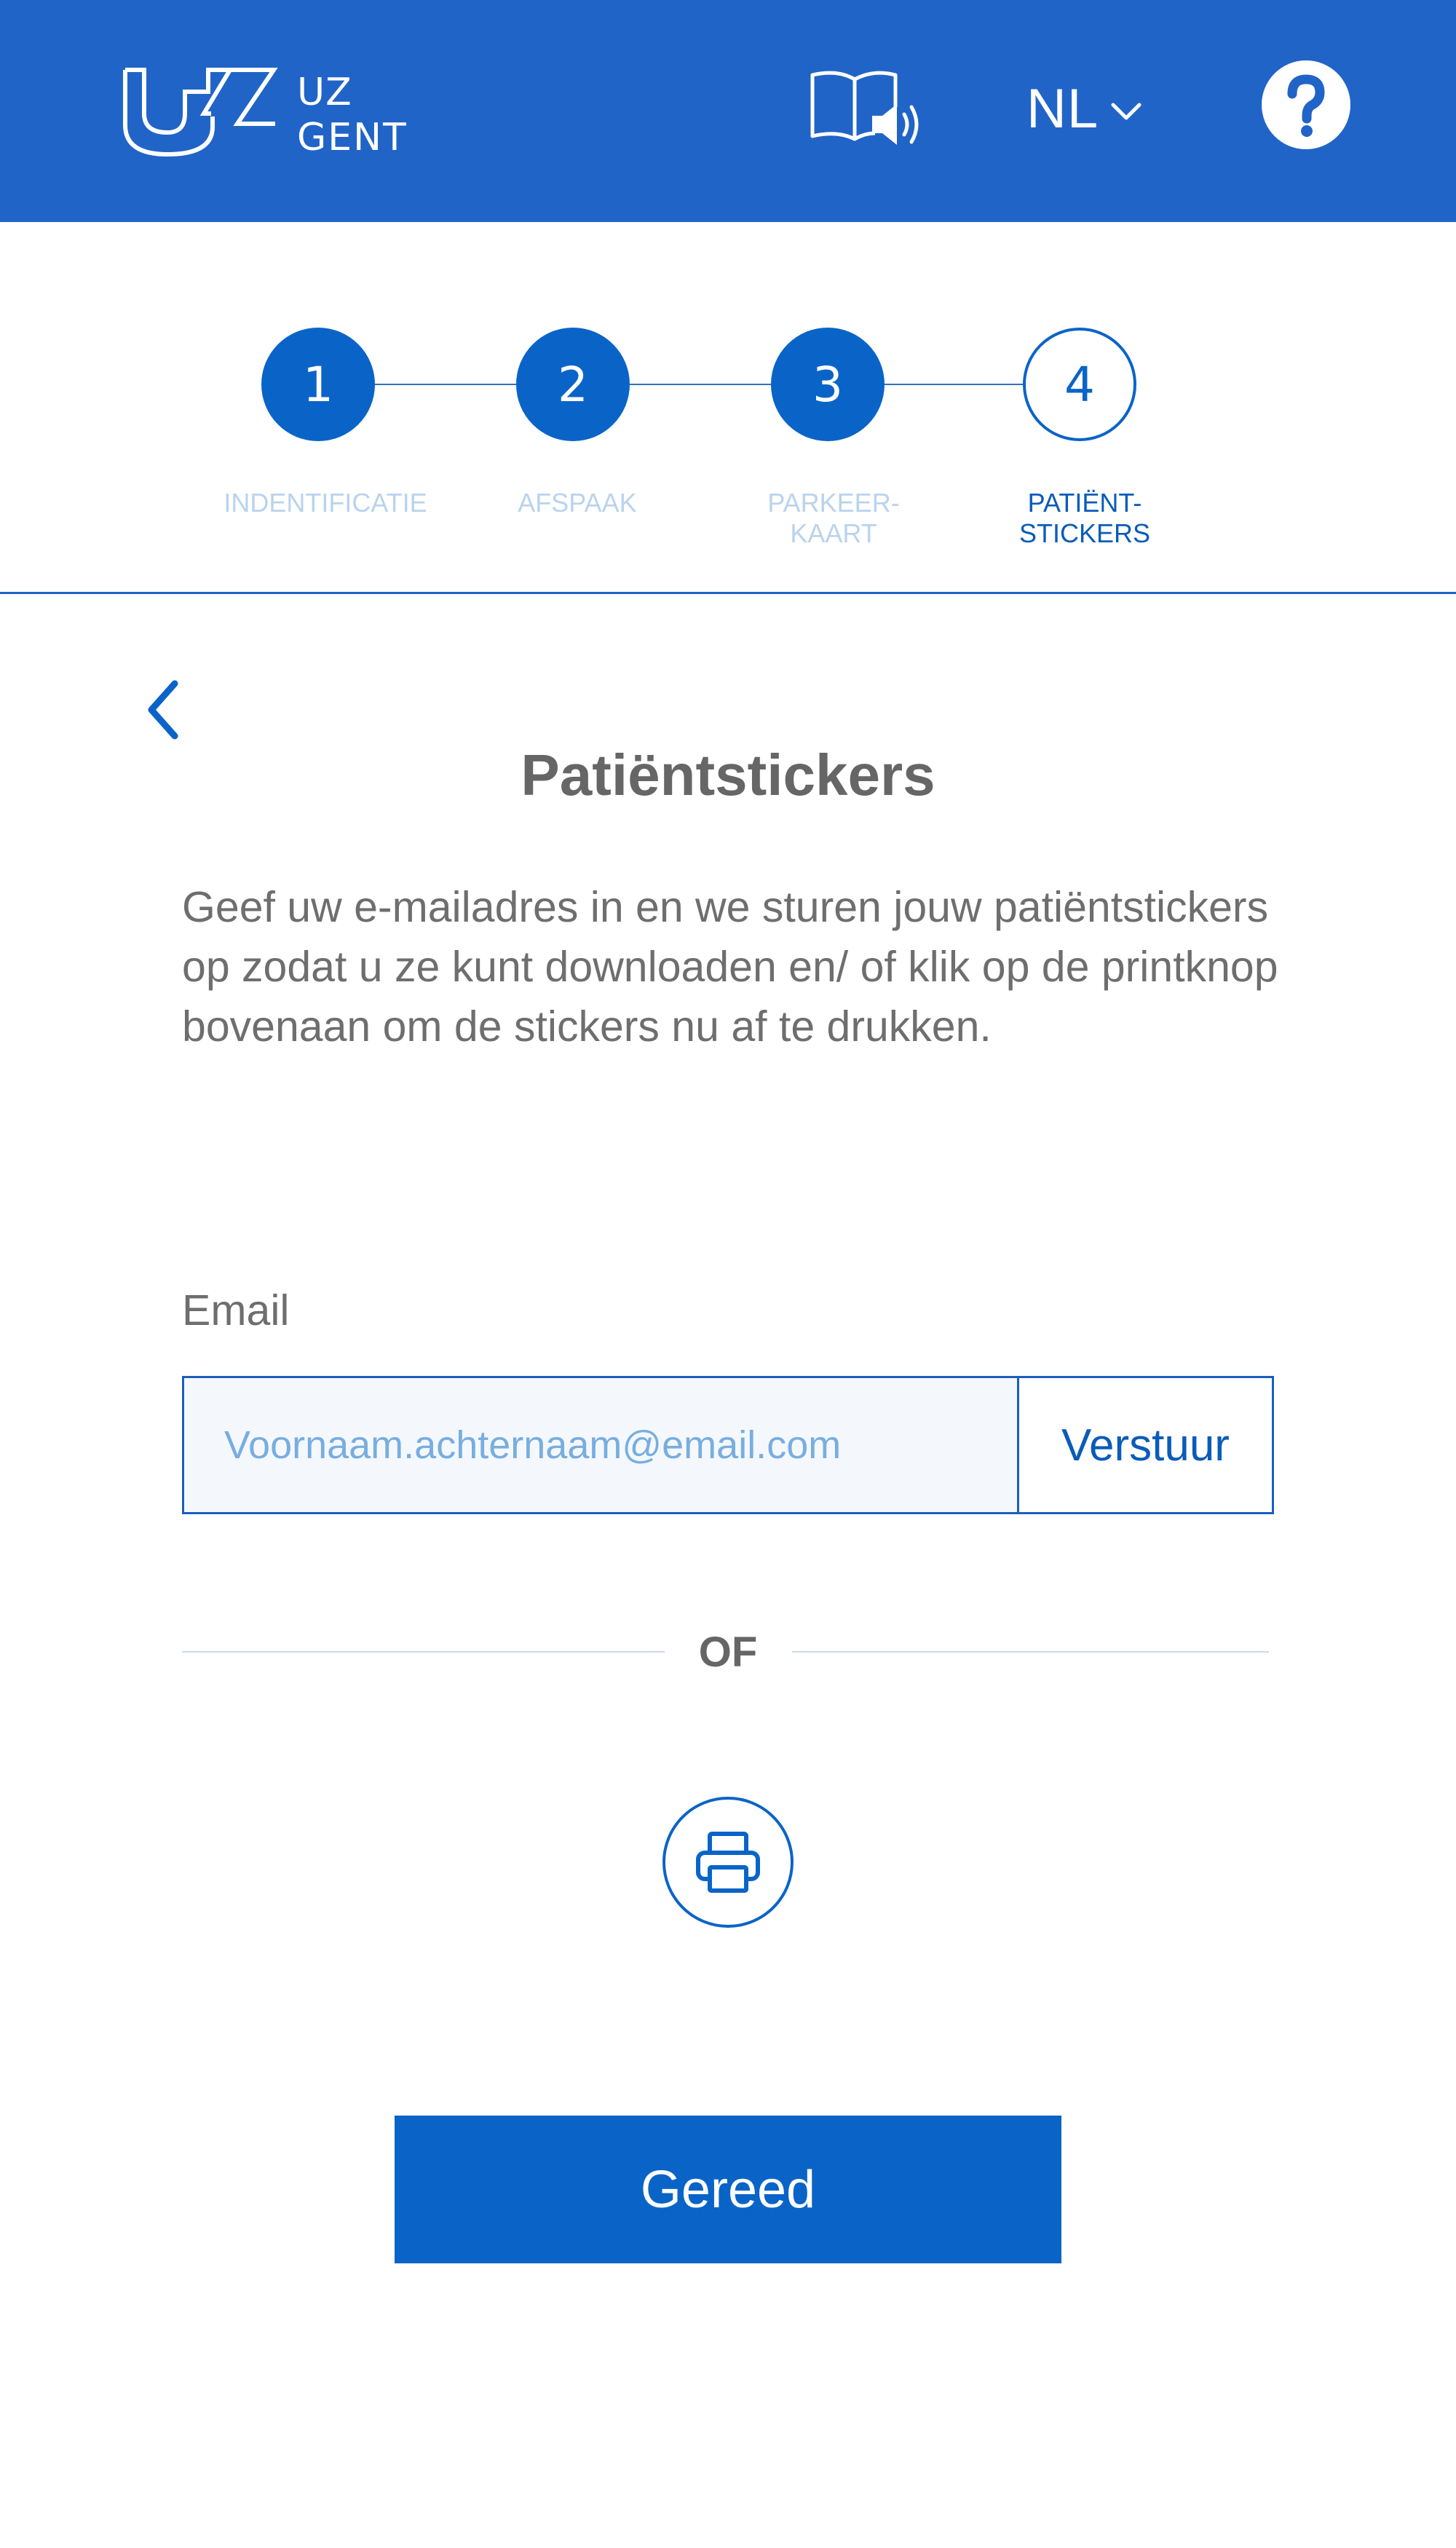 The image size is (1456, 2548). Describe the element at coordinates (352, 115) in the screenshot. I see `logo-text: UZ GENT` at that location.